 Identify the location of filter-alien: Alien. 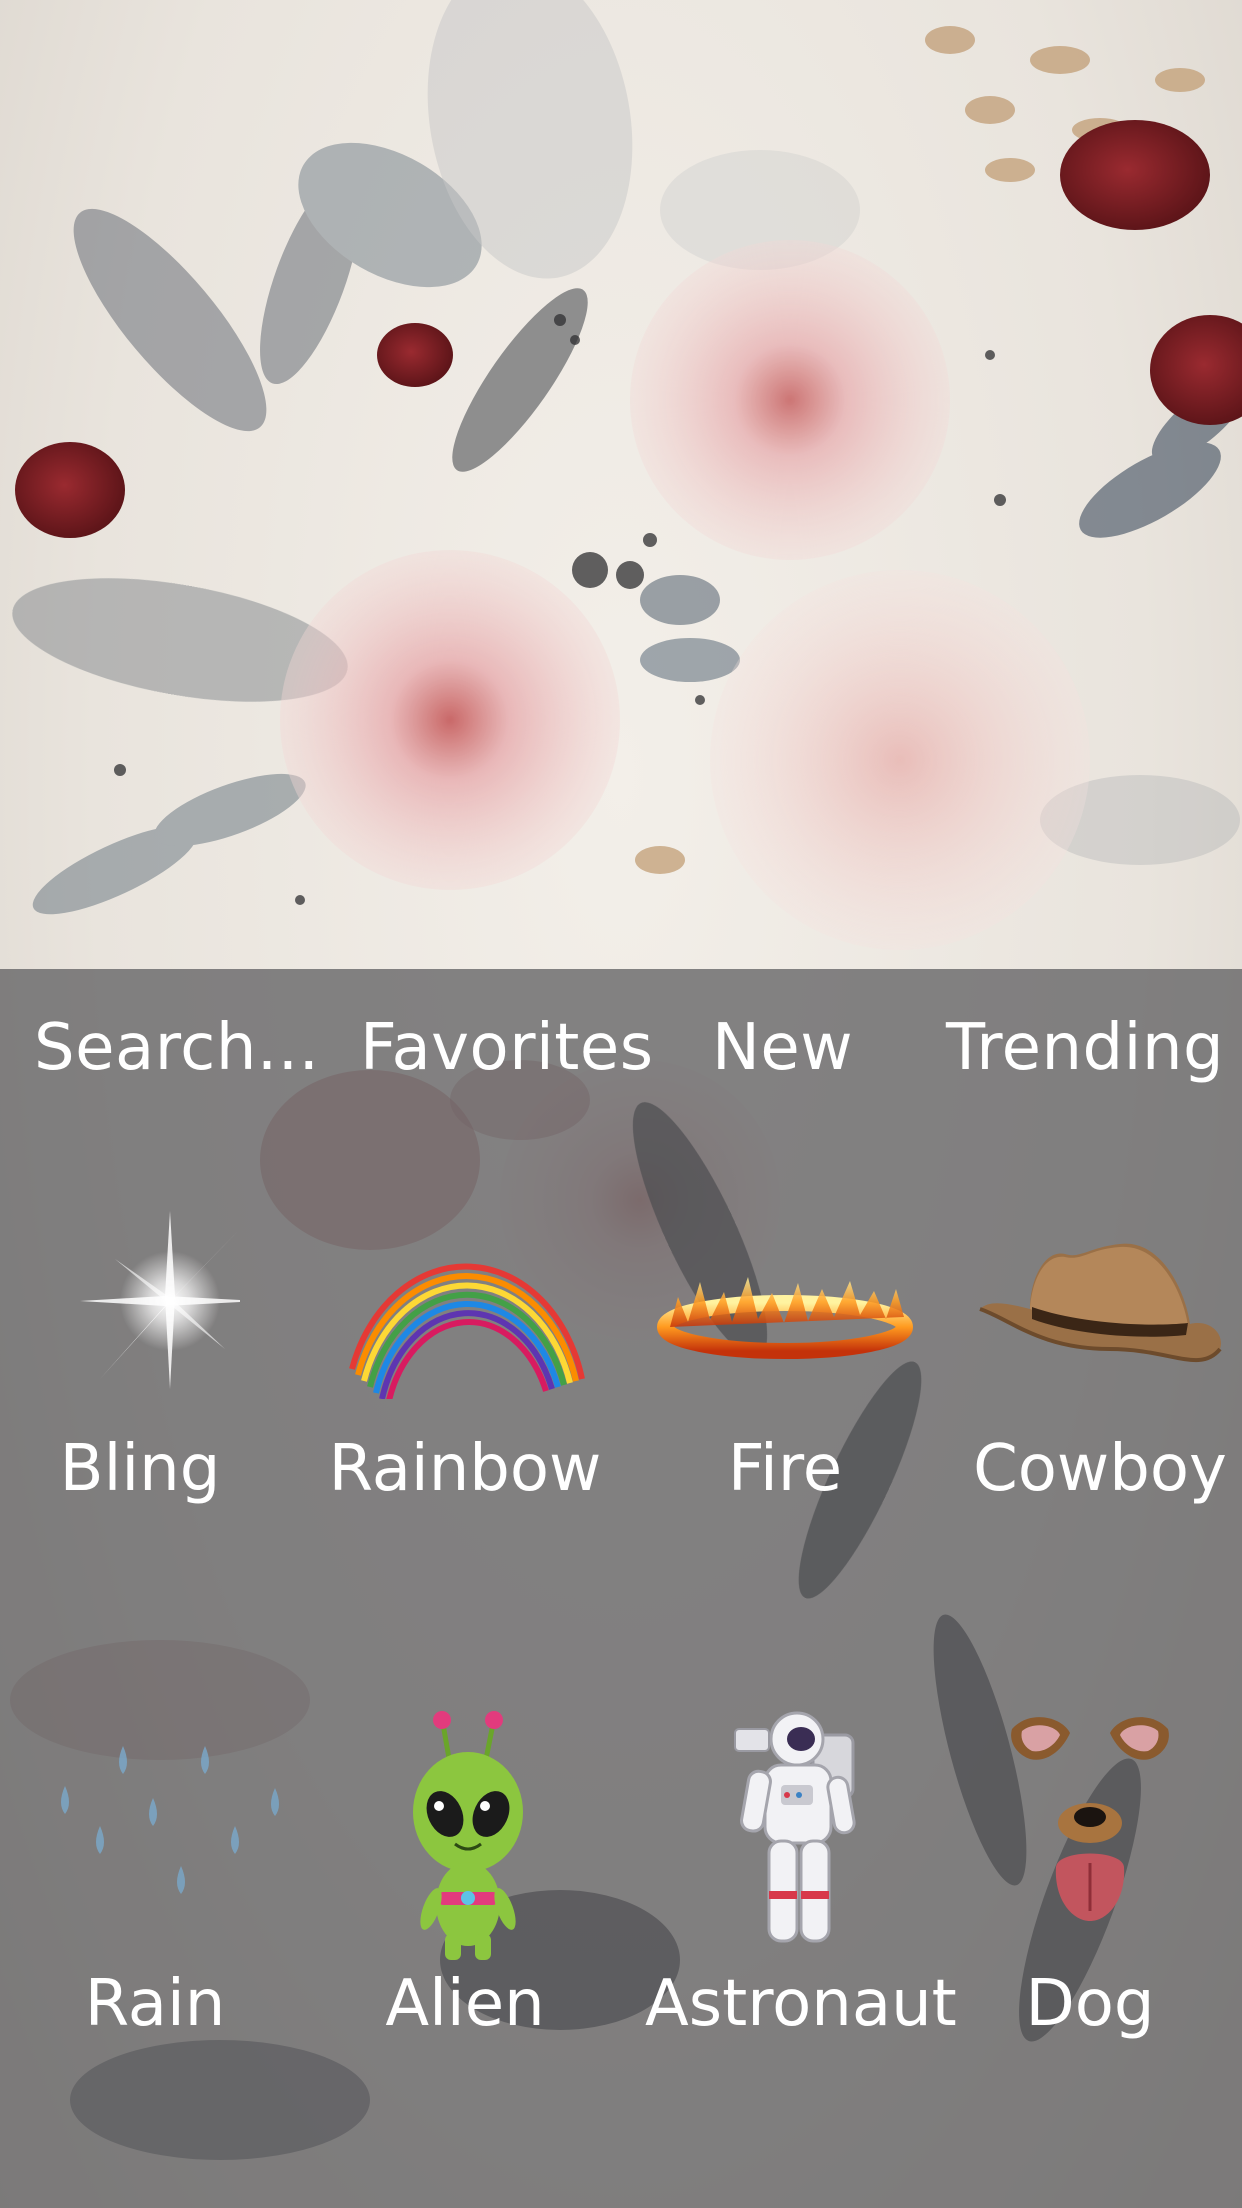
(465, 1882).